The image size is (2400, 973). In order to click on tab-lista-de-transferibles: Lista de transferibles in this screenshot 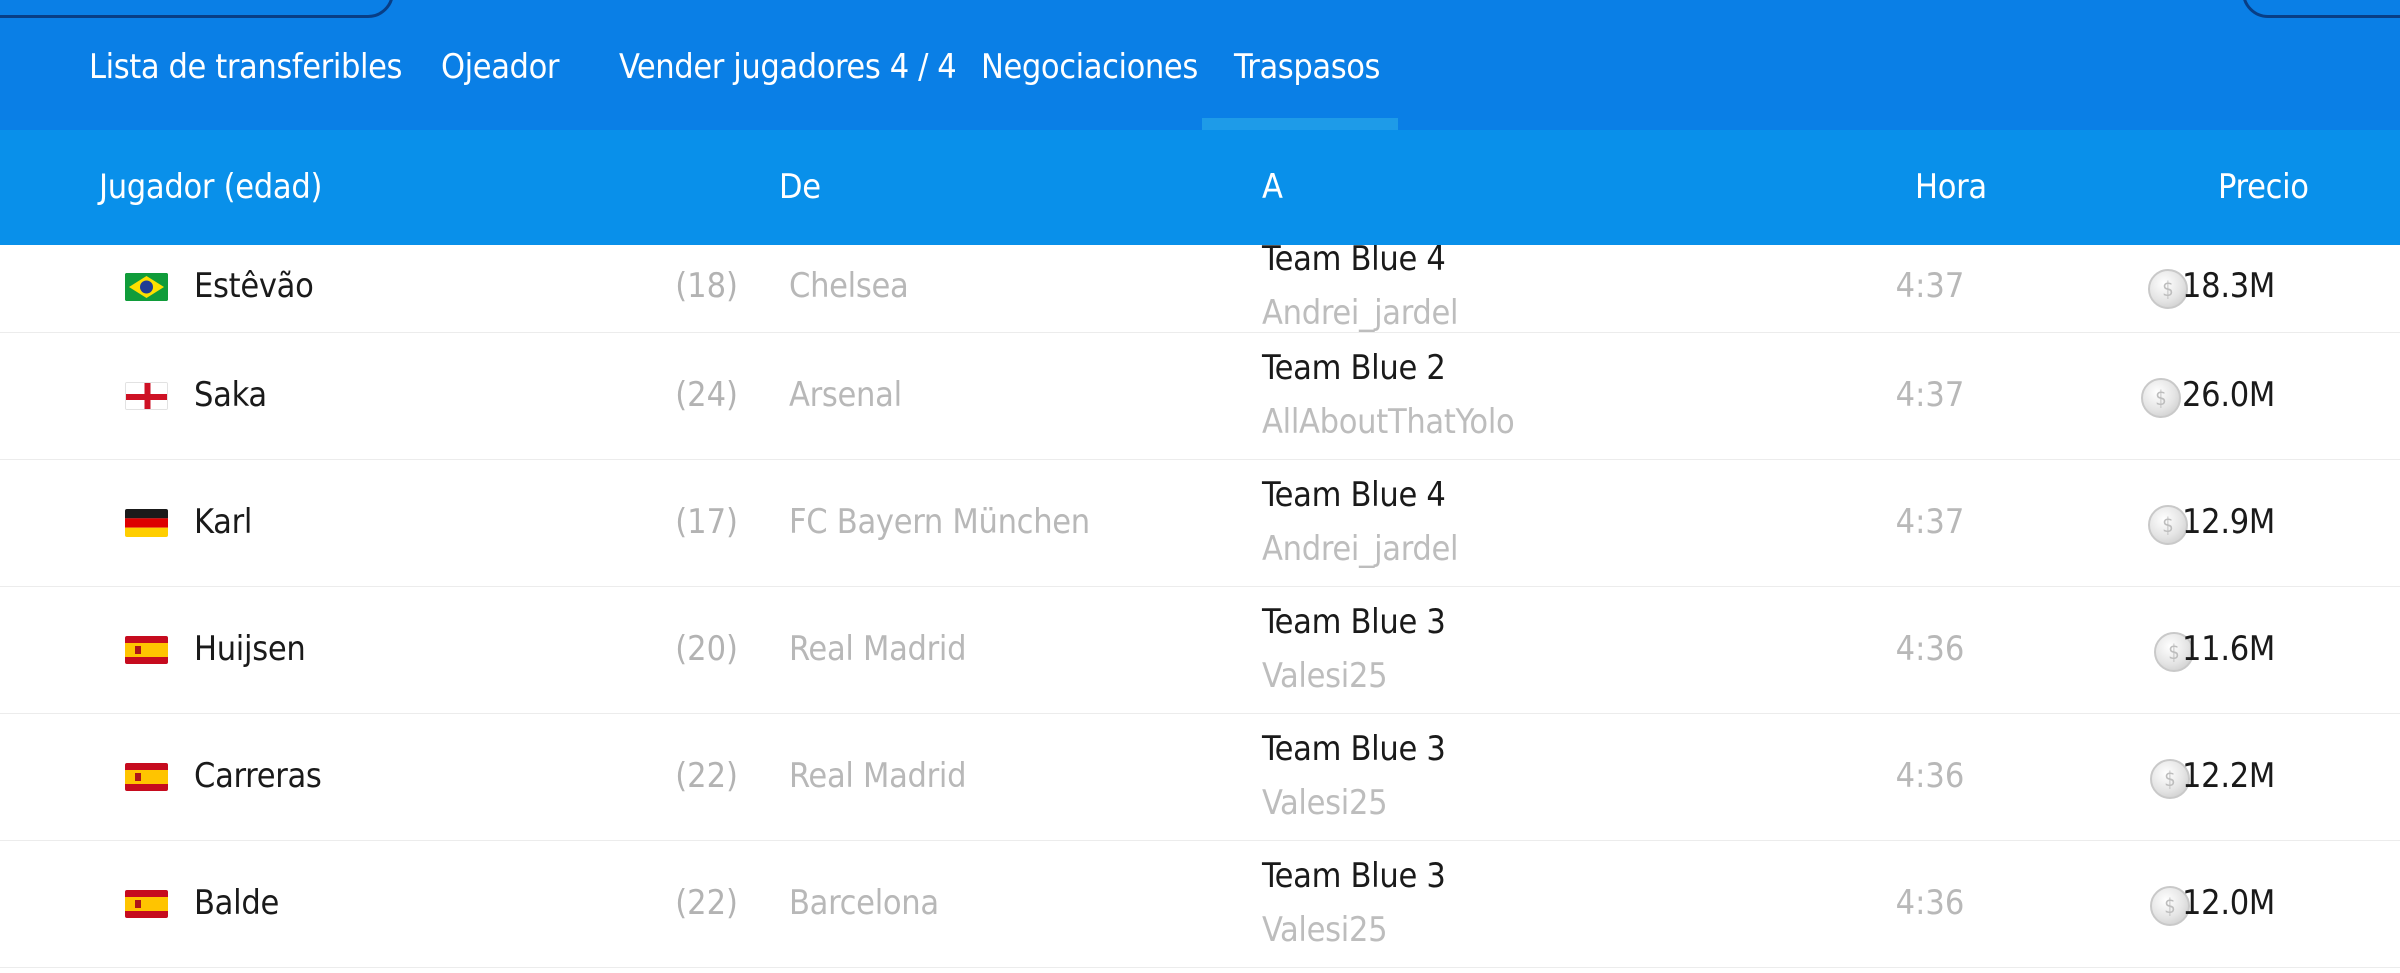, I will do `click(245, 67)`.